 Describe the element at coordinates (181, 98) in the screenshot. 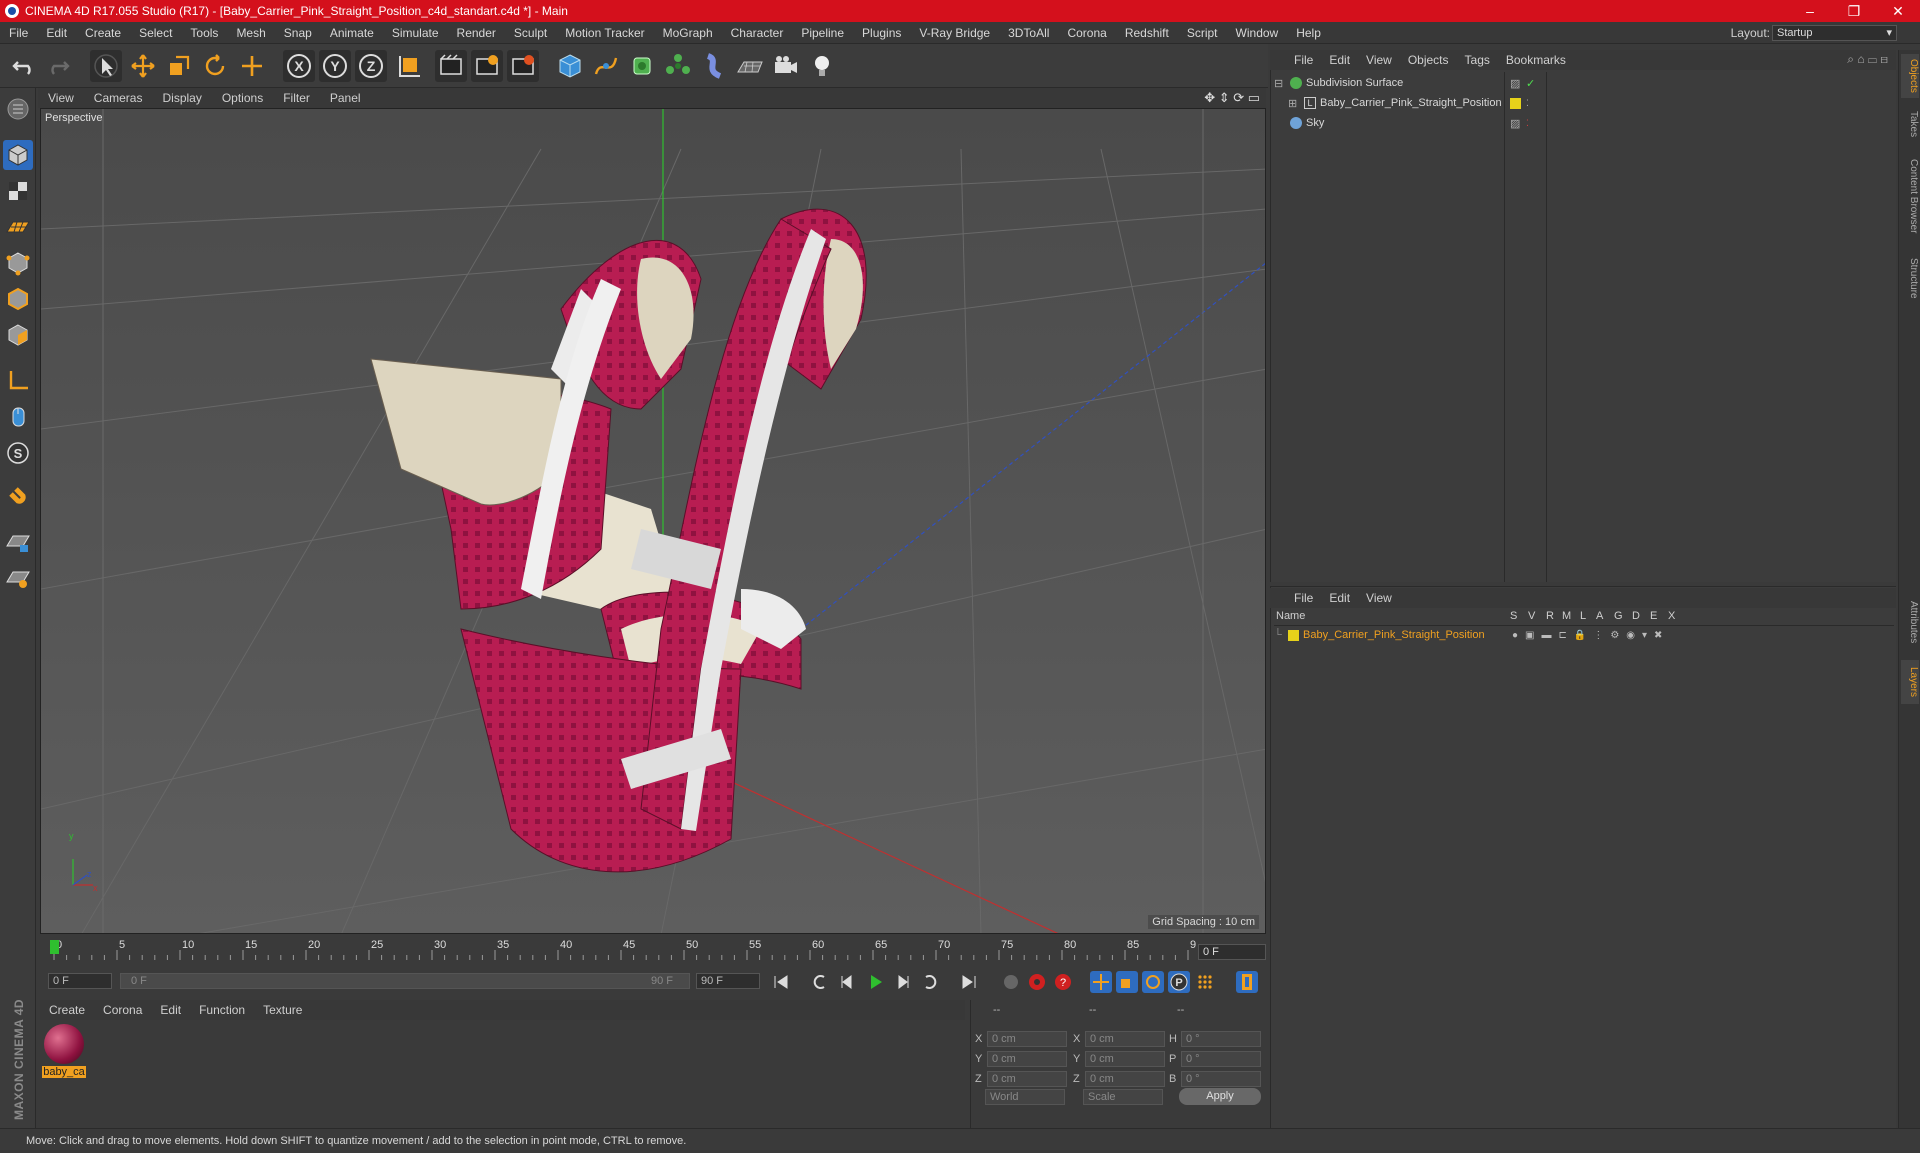

I see `viewport-menu-display: Display` at that location.